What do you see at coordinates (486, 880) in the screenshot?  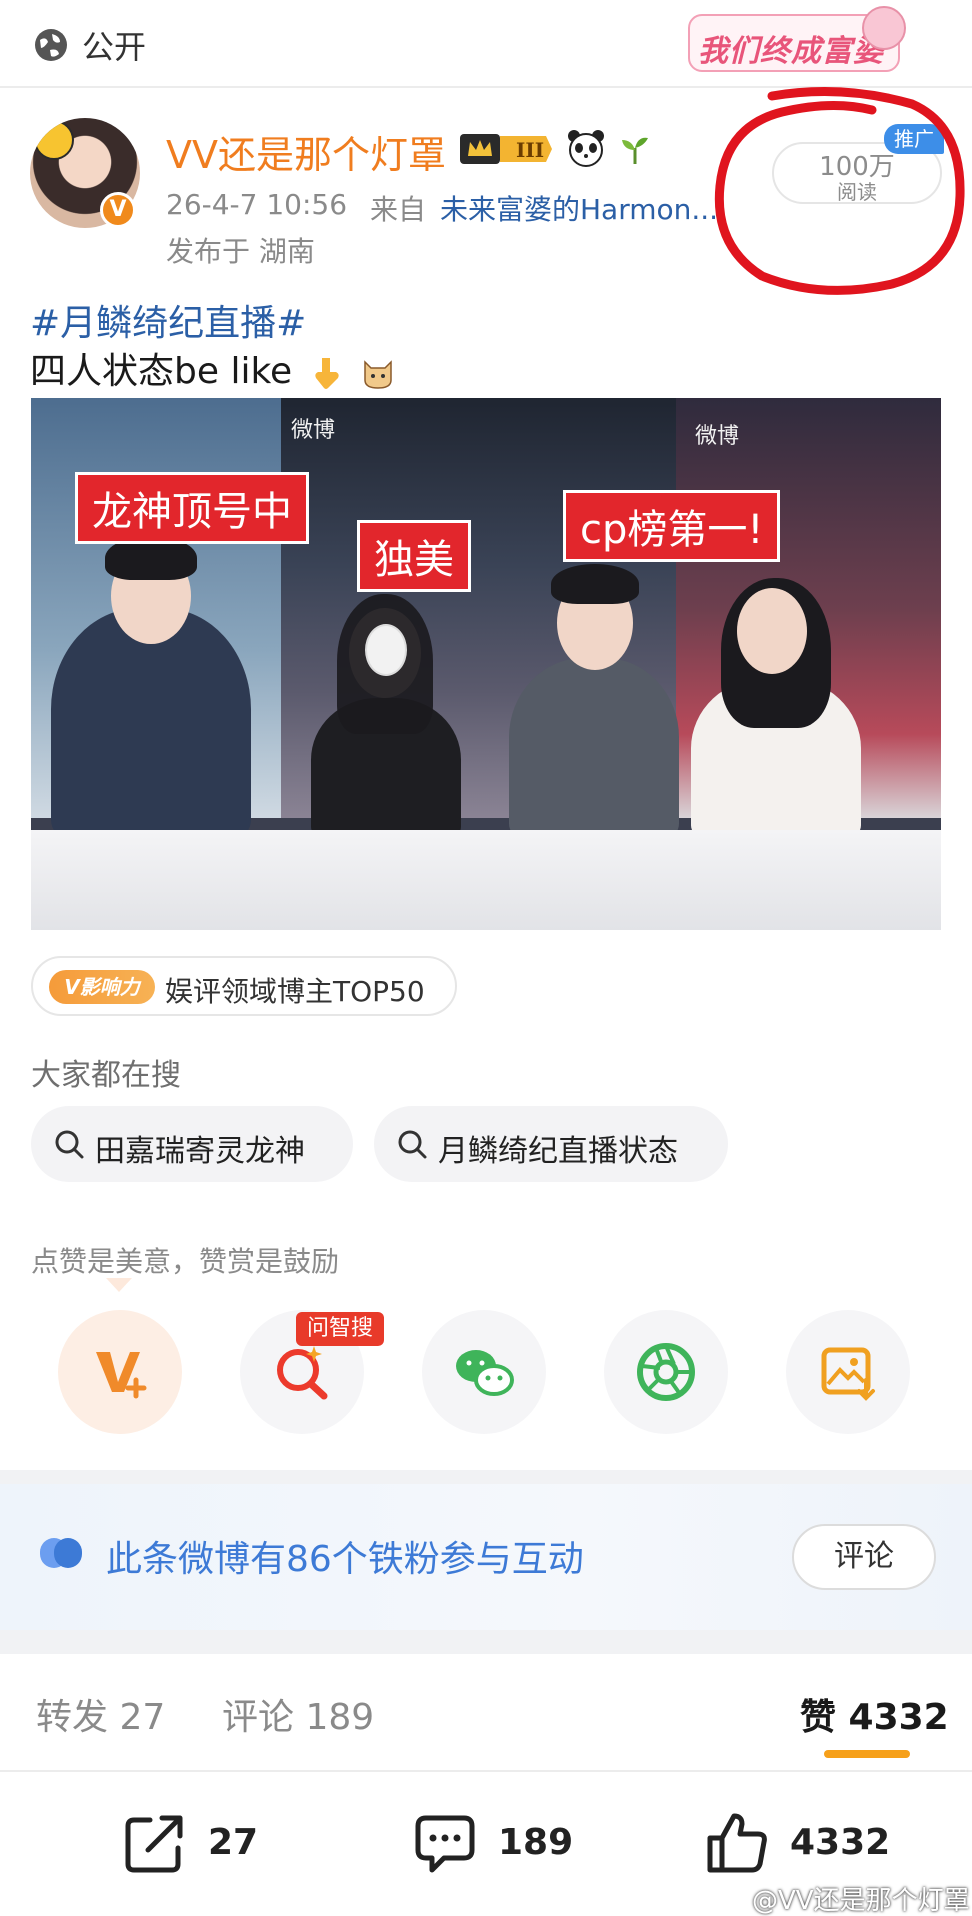 I see `table` at bounding box center [486, 880].